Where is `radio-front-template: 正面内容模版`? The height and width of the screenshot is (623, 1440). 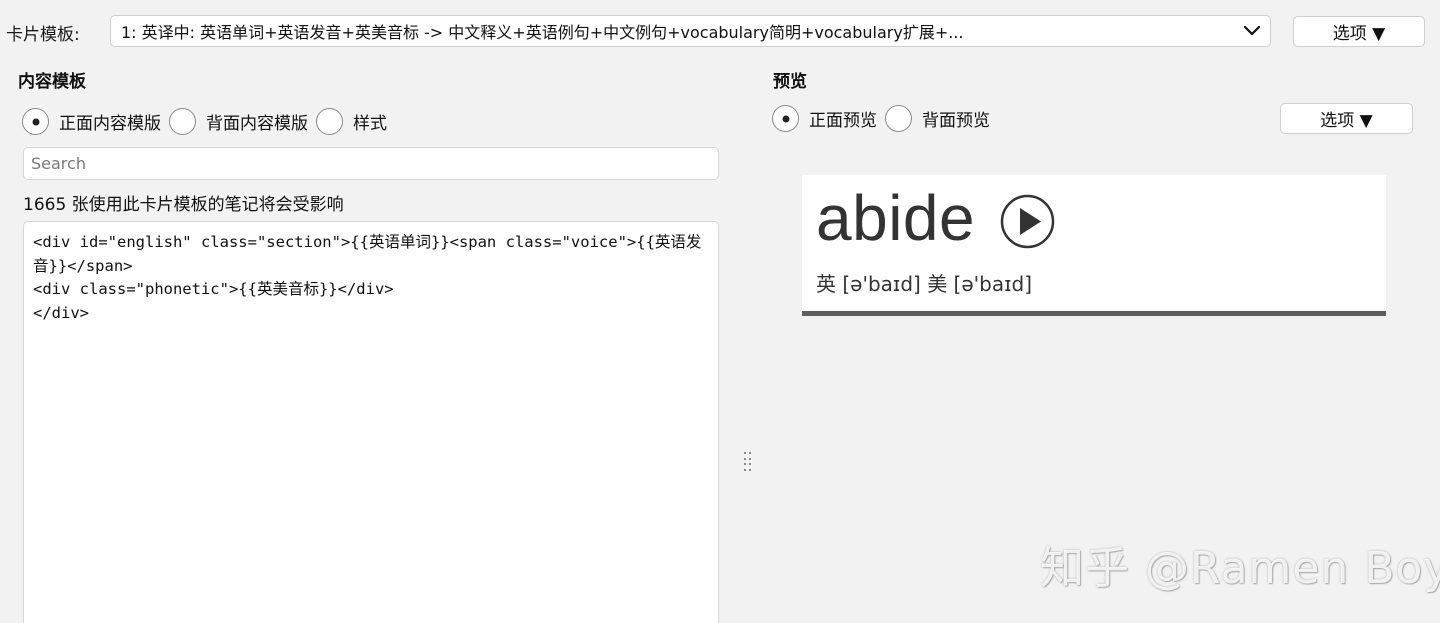 radio-front-template: 正面内容模版 is located at coordinates (91, 121).